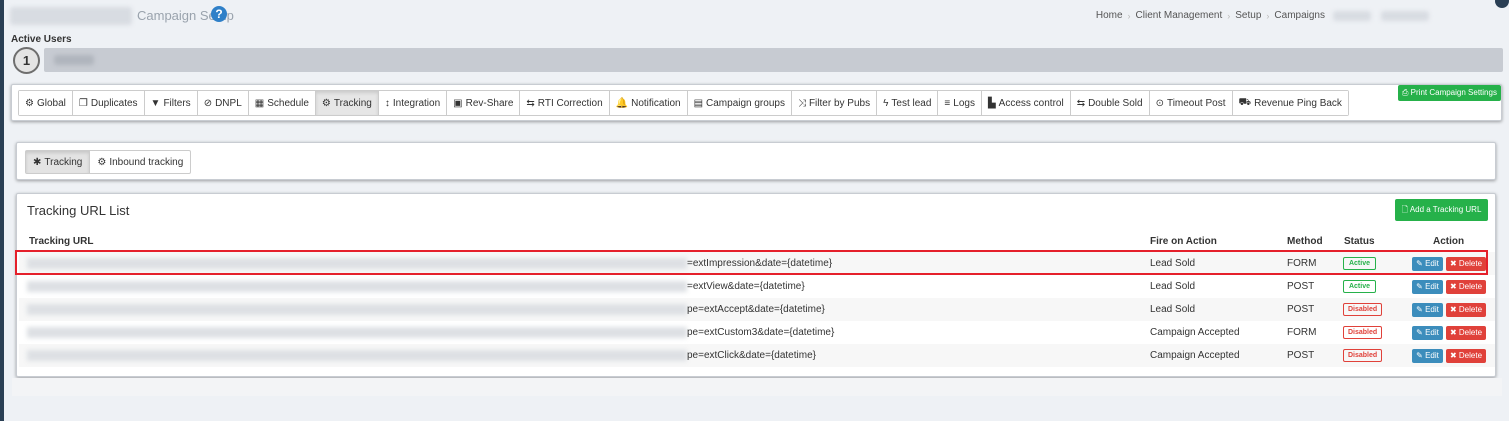 This screenshot has height=421, width=1509. I want to click on tracking-url: =extImpression&date={datetime}, so click(760, 263).